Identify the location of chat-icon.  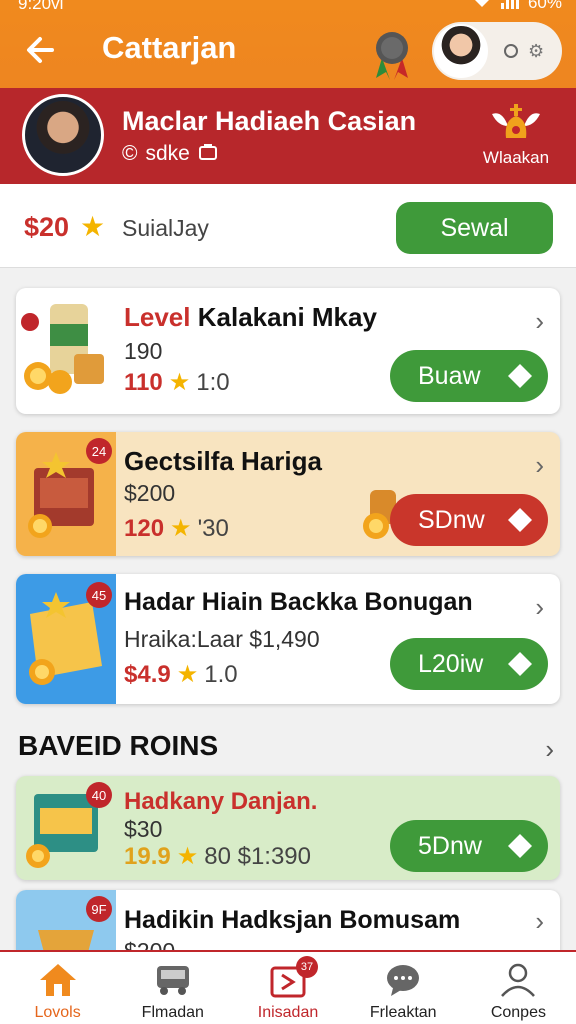
(403, 980).